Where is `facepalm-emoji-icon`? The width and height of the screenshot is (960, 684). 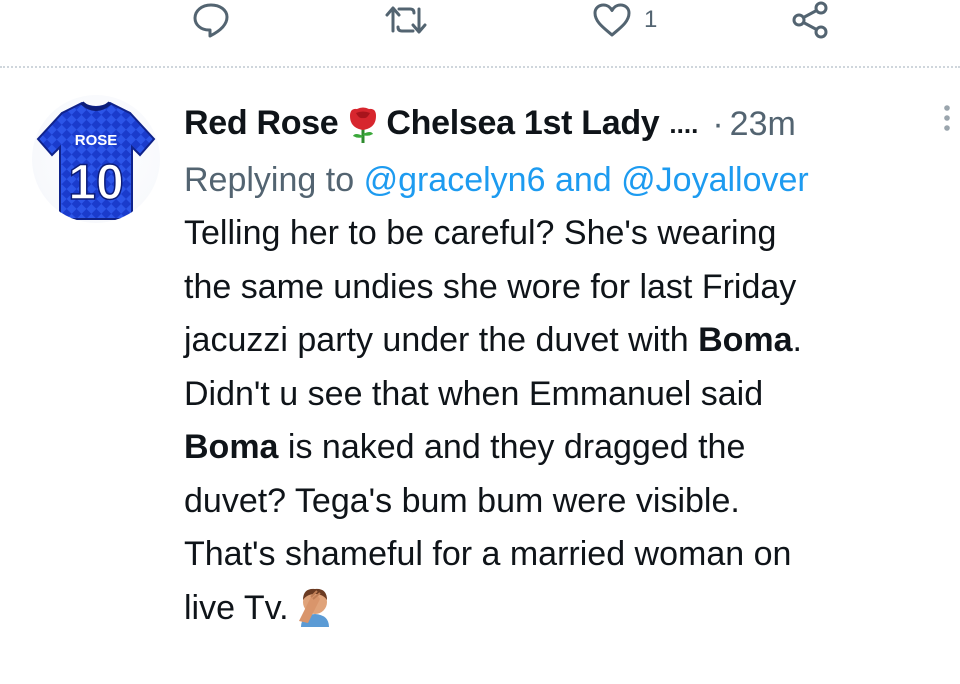
facepalm-emoji-icon is located at coordinates (315, 606).